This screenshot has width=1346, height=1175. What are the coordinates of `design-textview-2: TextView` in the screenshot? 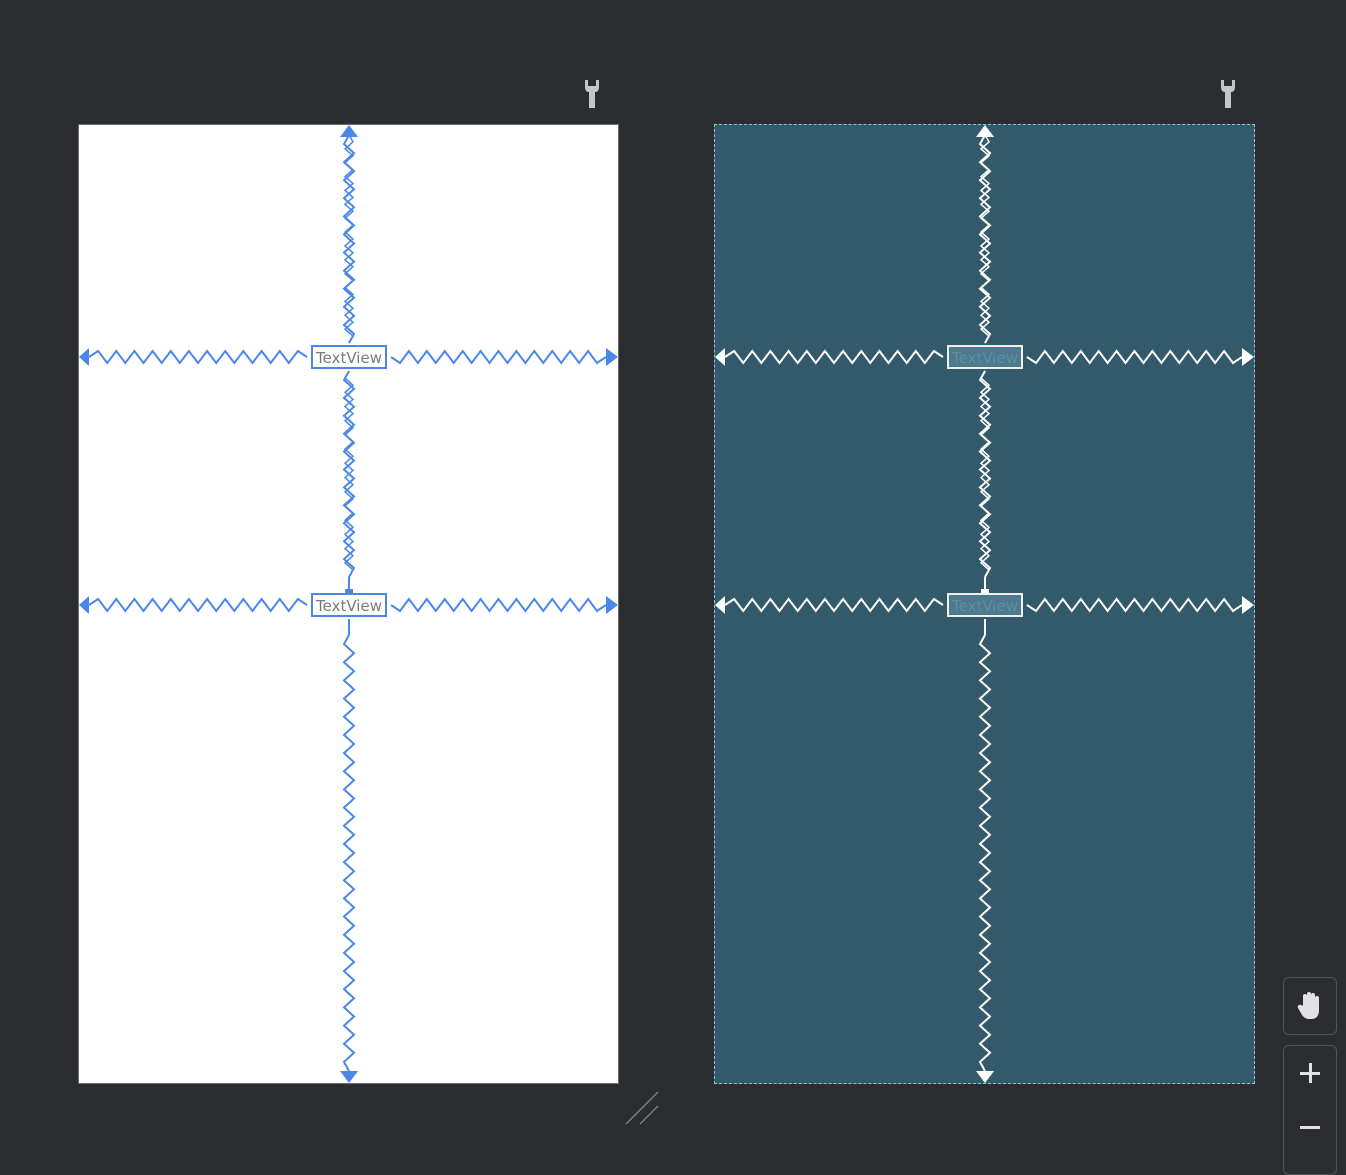 It's located at (349, 605).